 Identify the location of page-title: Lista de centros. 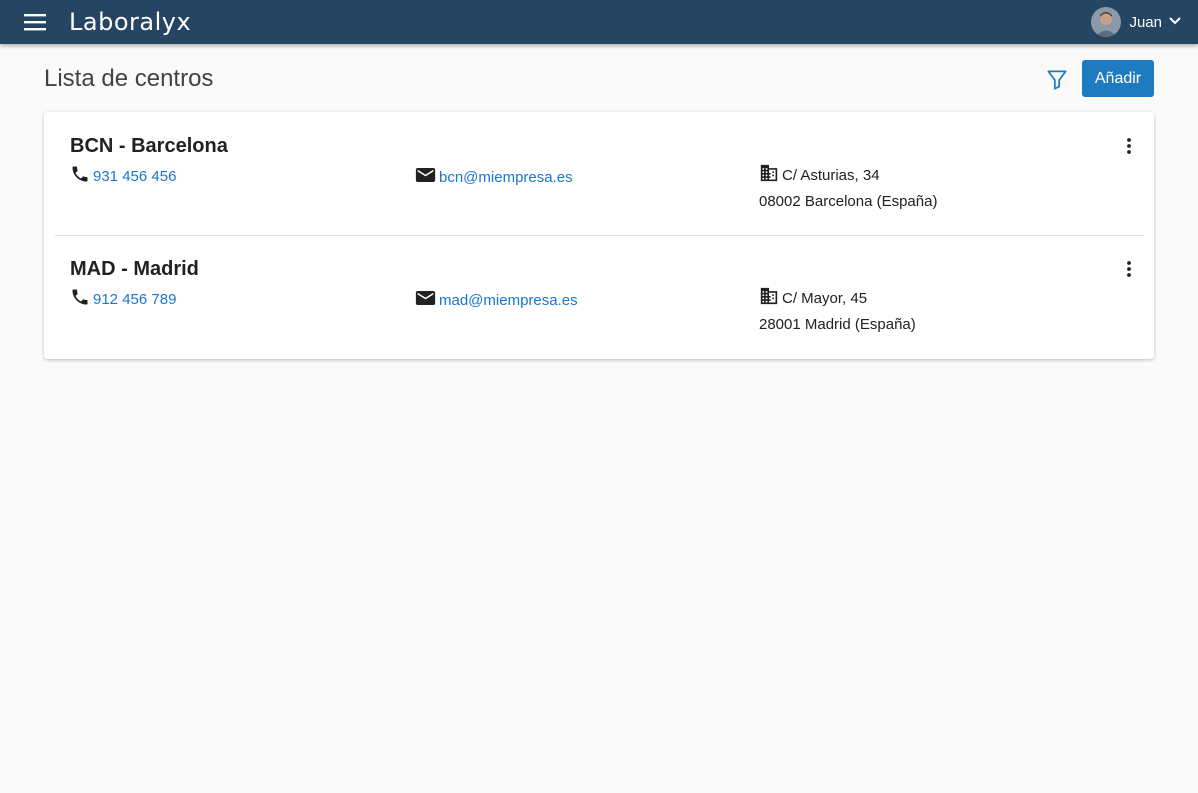
(129, 78).